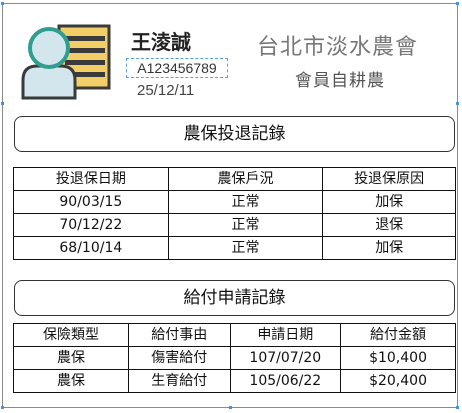 The height and width of the screenshot is (413, 462). Describe the element at coordinates (91, 248) in the screenshot. I see `table-cell: 68/10/14` at that location.